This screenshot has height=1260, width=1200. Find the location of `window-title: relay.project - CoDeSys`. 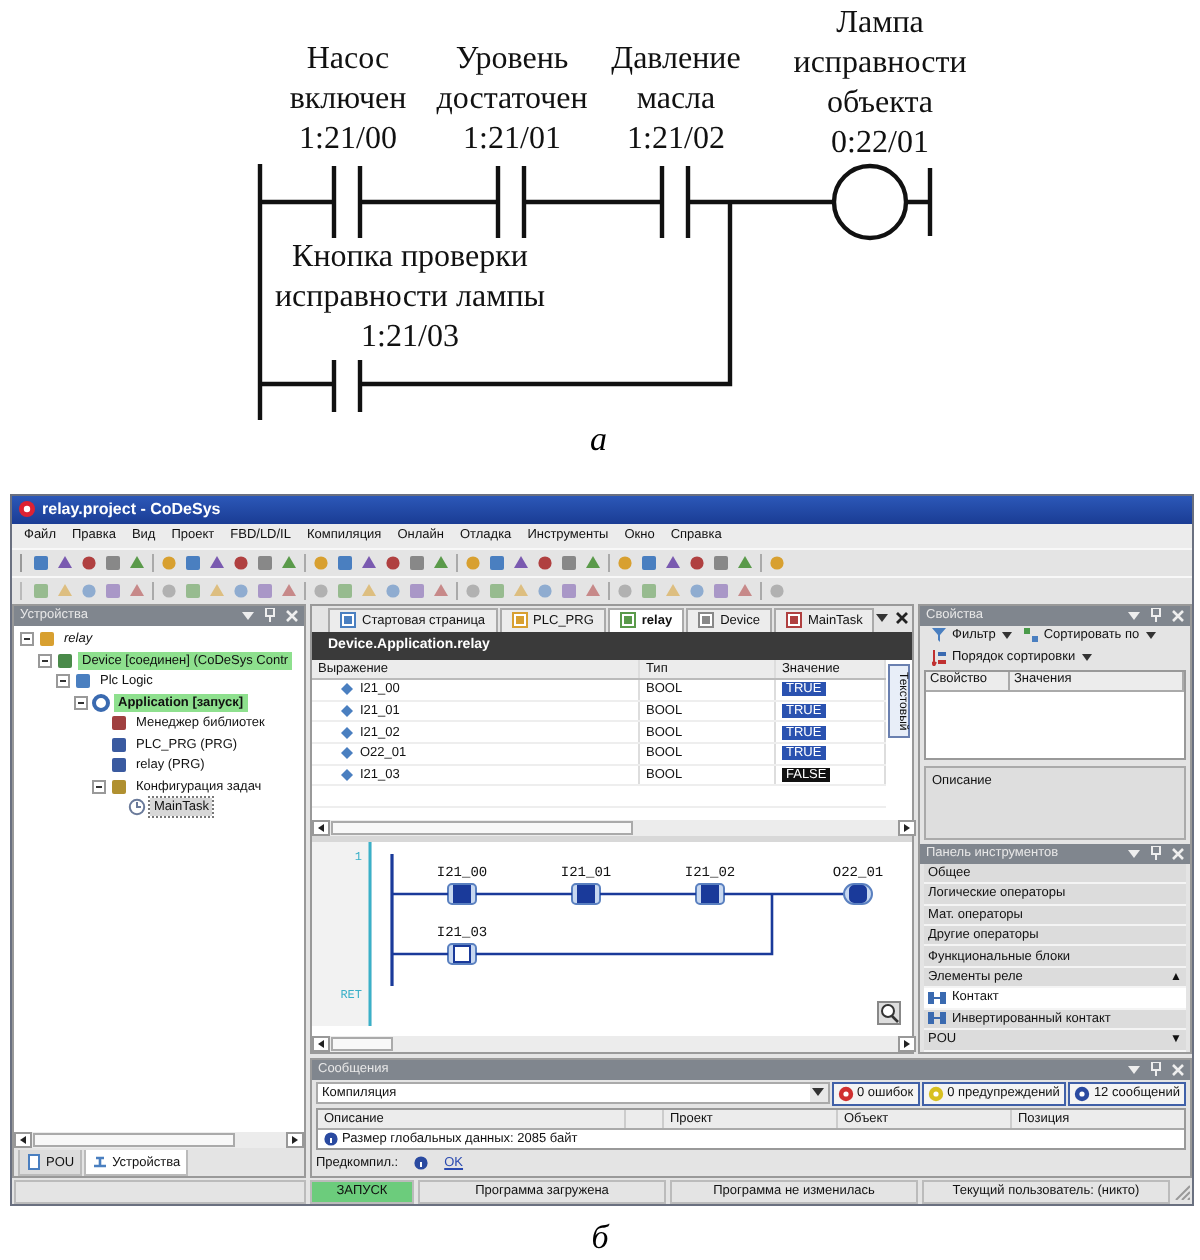

window-title: relay.project - CoDeSys is located at coordinates (131, 509).